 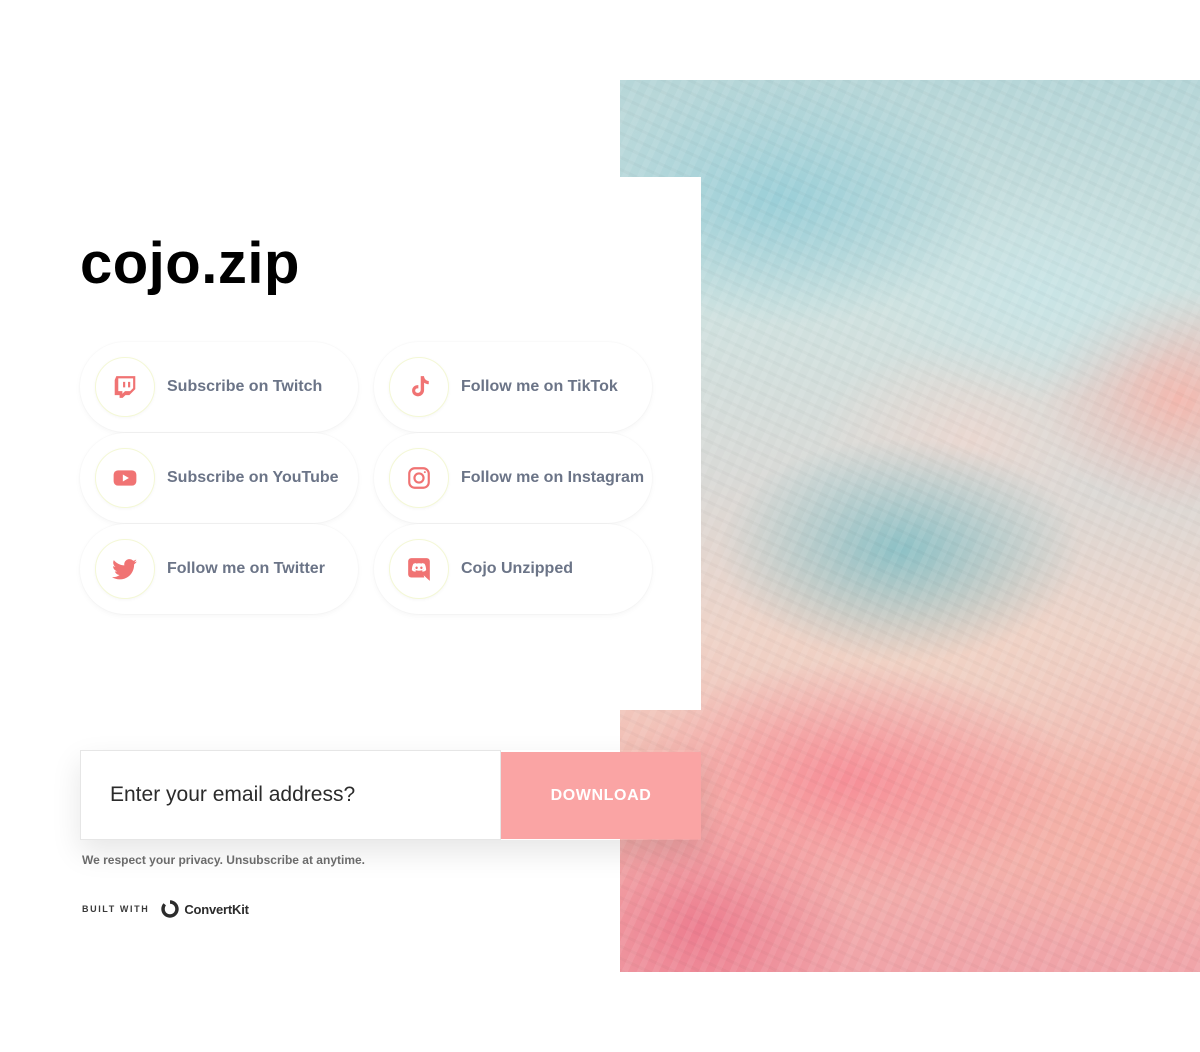 I want to click on link-label: Follow me on TikTok, so click(x=539, y=386).